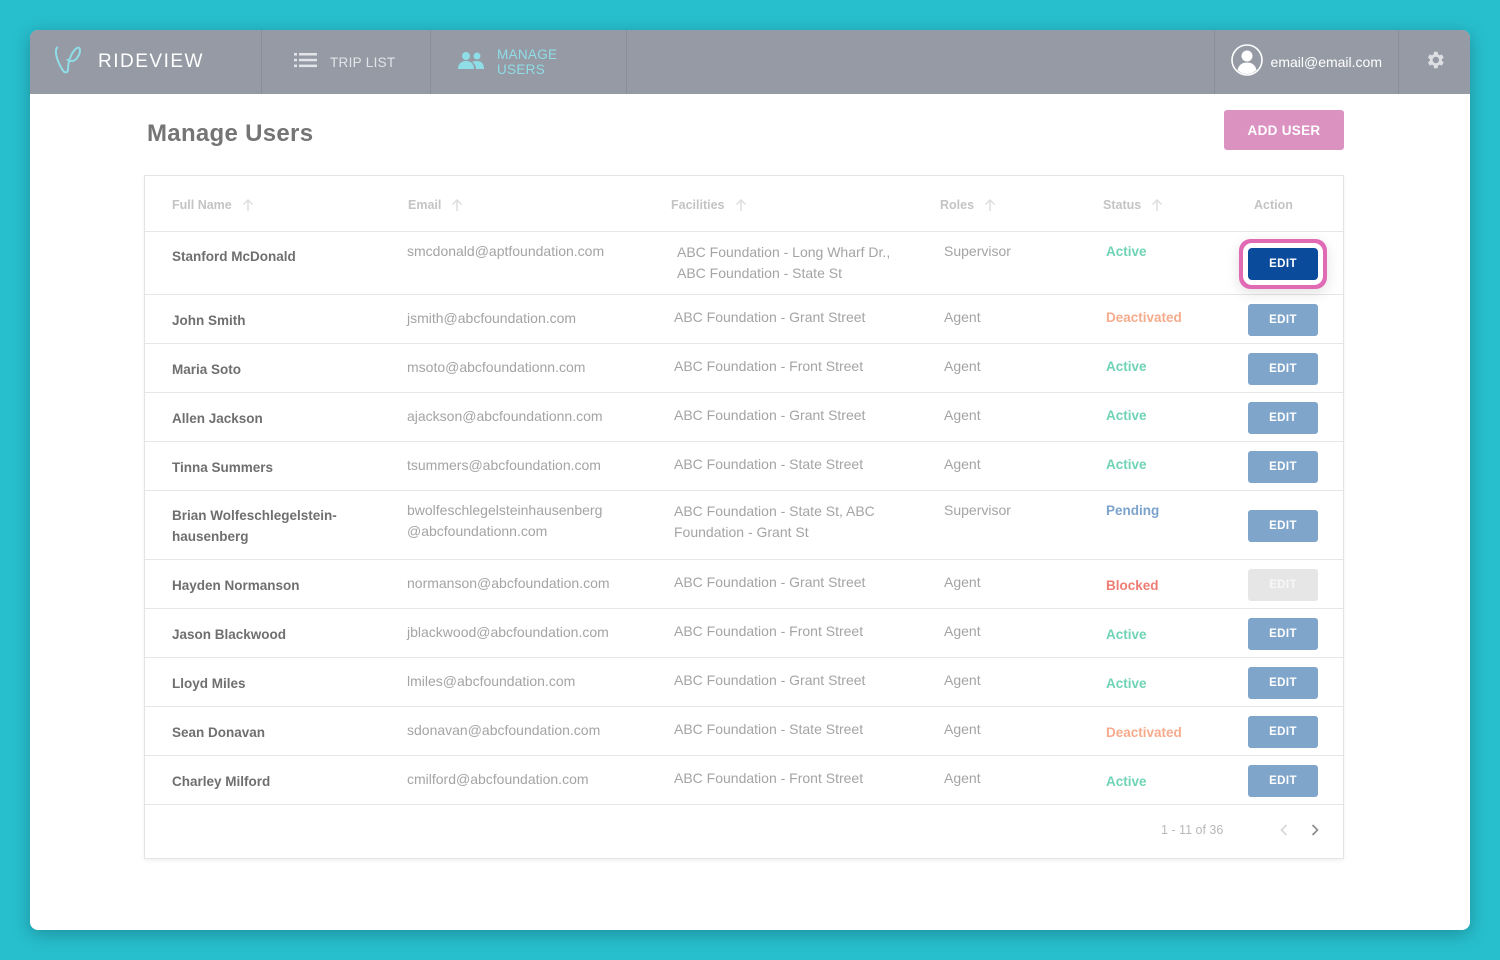 The width and height of the screenshot is (1500, 960). What do you see at coordinates (506, 251) in the screenshot?
I see `cell-email: smcdonald@aptfoundation.com` at bounding box center [506, 251].